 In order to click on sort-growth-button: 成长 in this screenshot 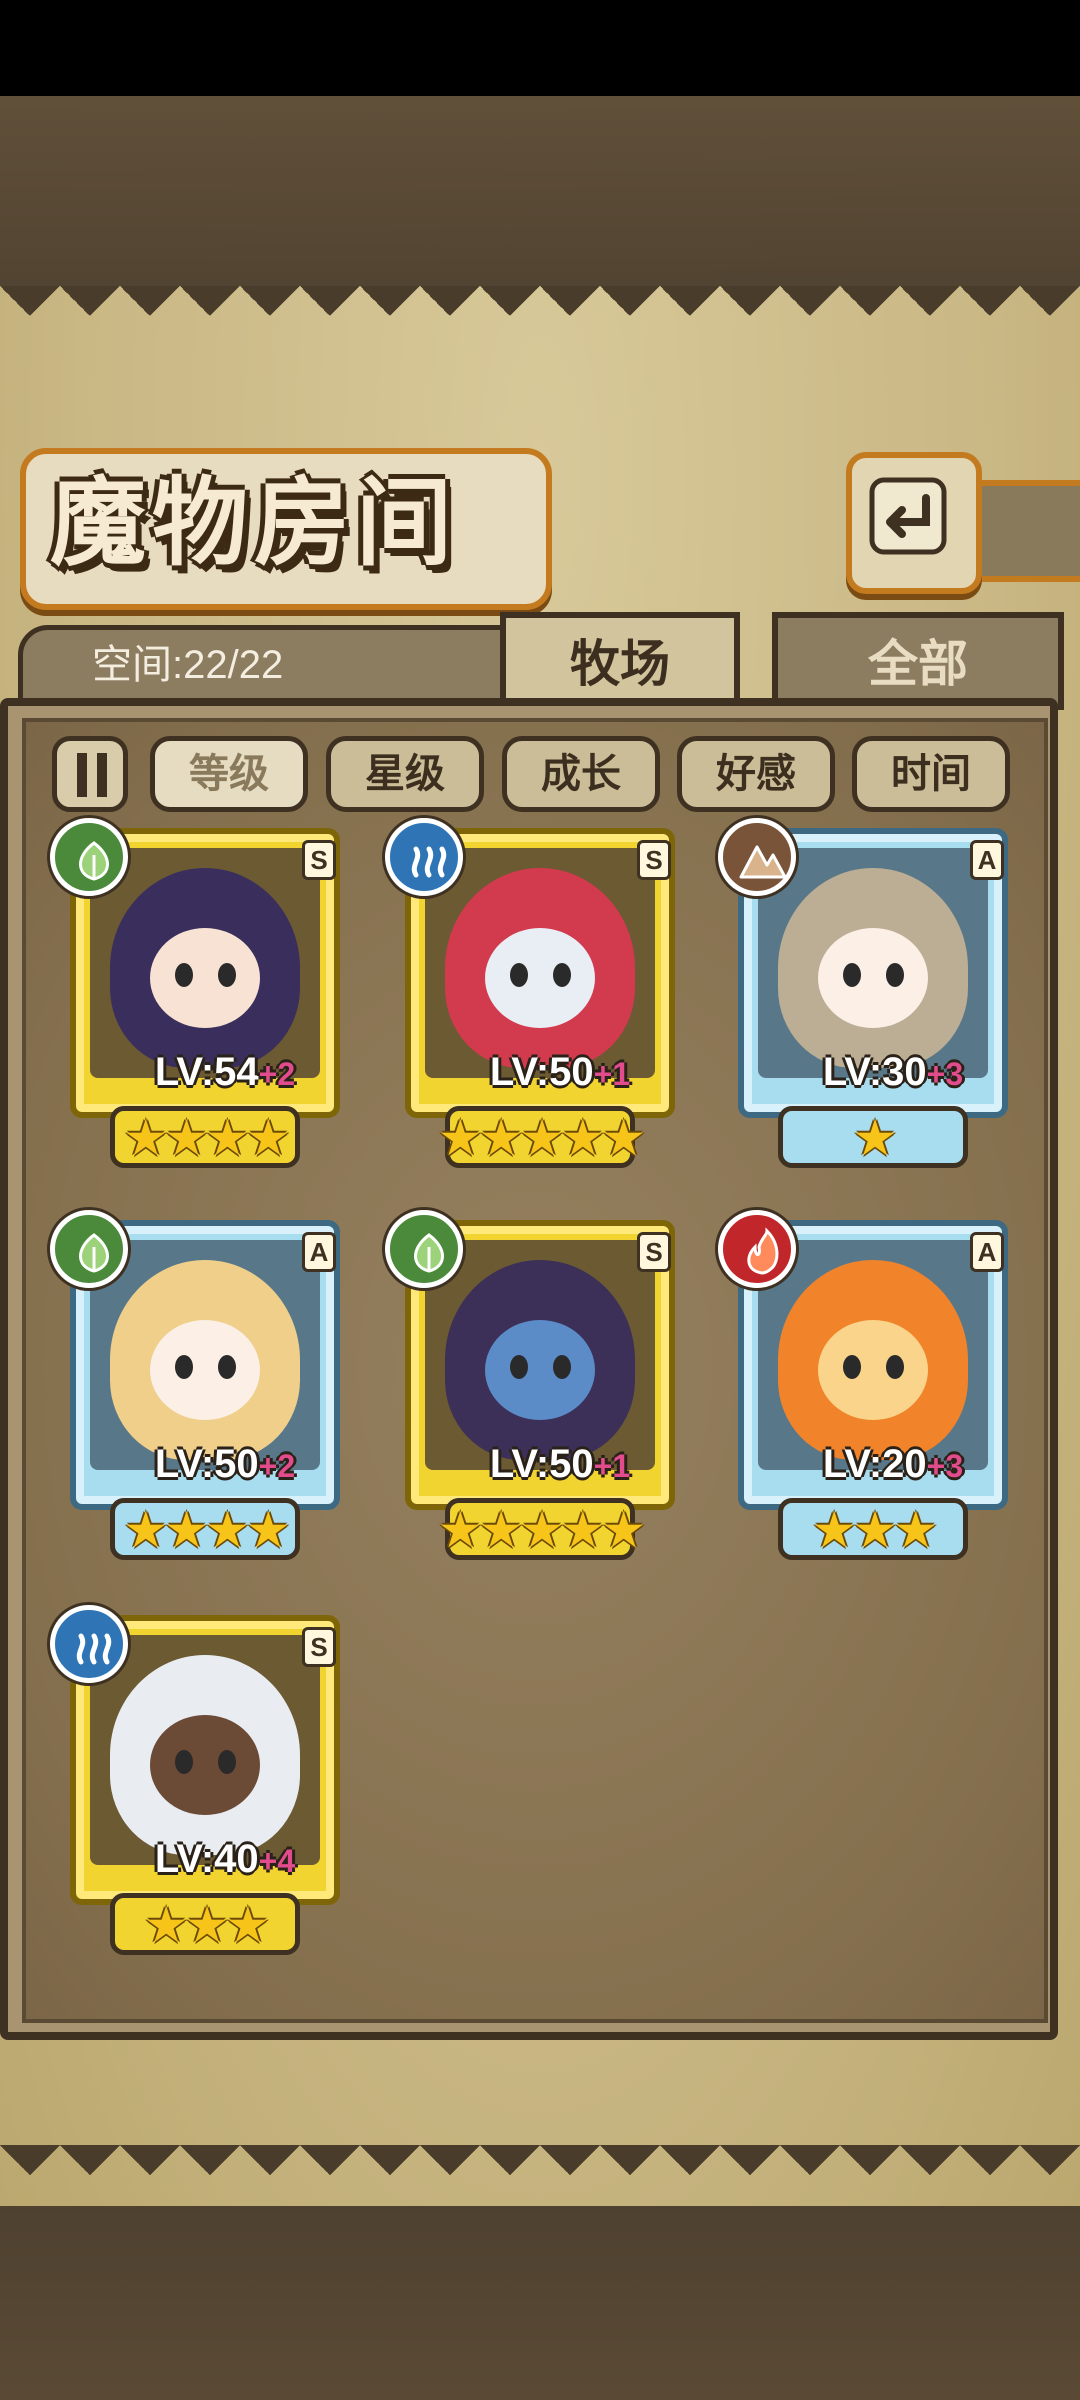, I will do `click(581, 774)`.